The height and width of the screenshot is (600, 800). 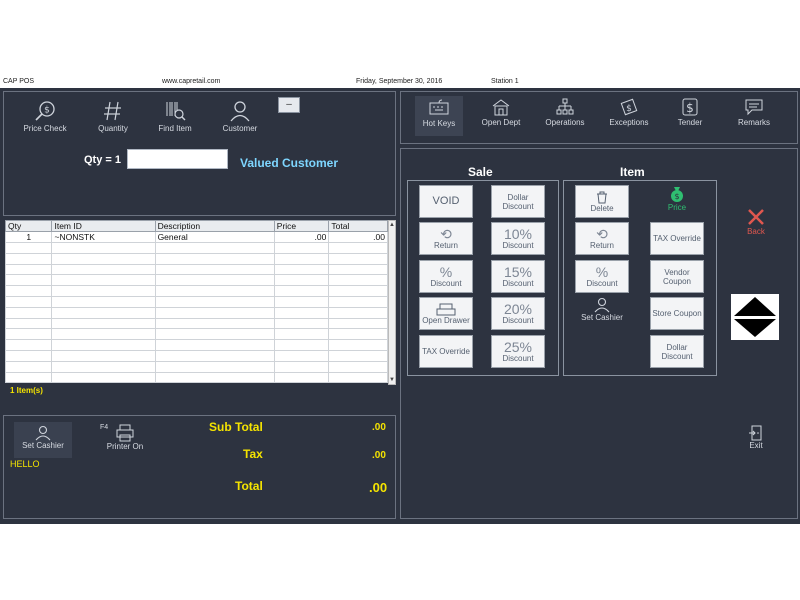 What do you see at coordinates (445, 245) in the screenshot?
I see `return-label: Return` at bounding box center [445, 245].